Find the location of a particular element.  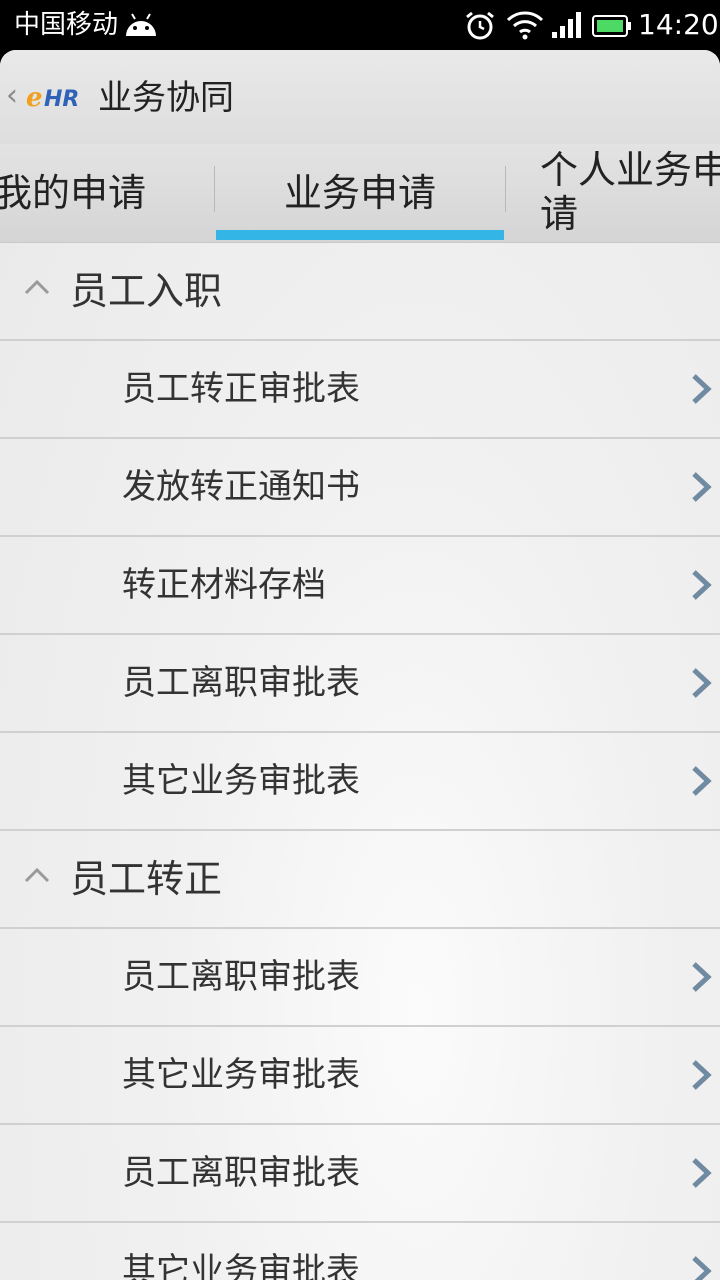

tab-business-applications: 业务申请 is located at coordinates (360, 193).